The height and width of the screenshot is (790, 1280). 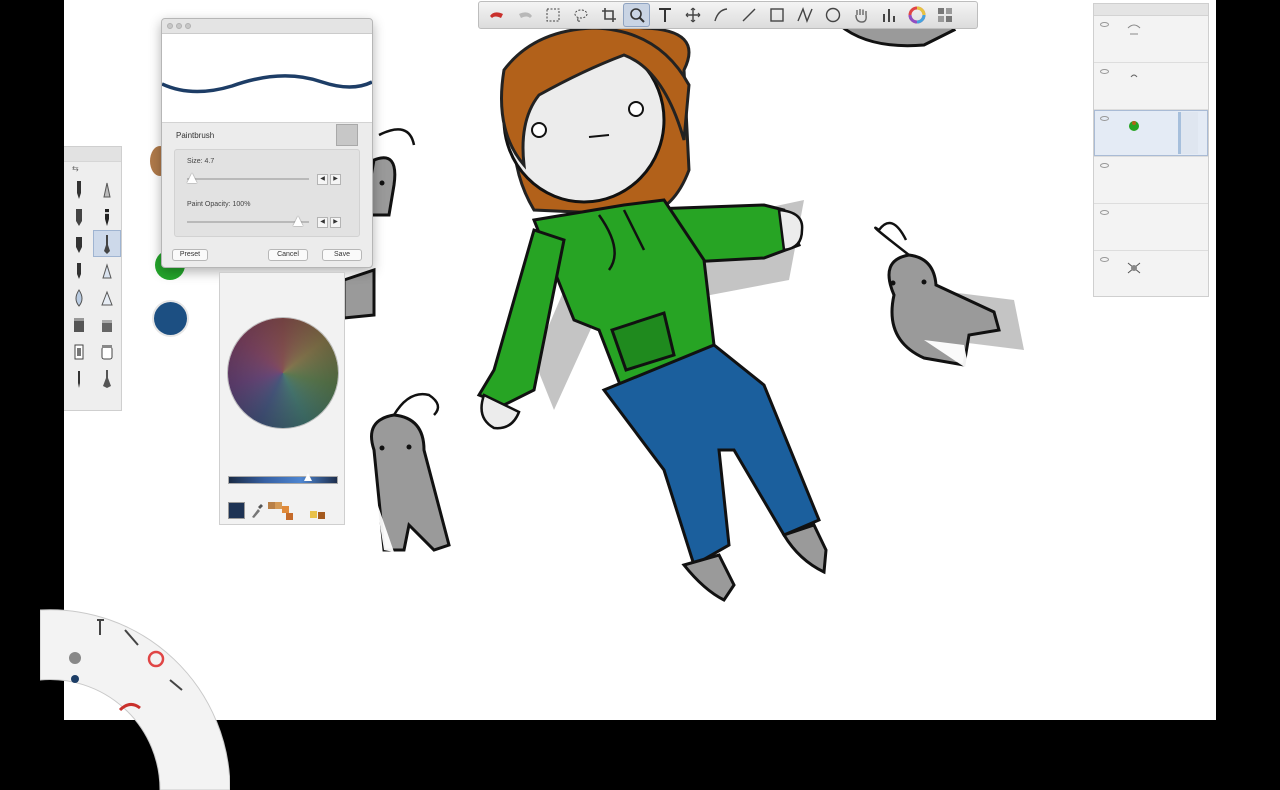 I want to click on transform-button, so click(x=692, y=15).